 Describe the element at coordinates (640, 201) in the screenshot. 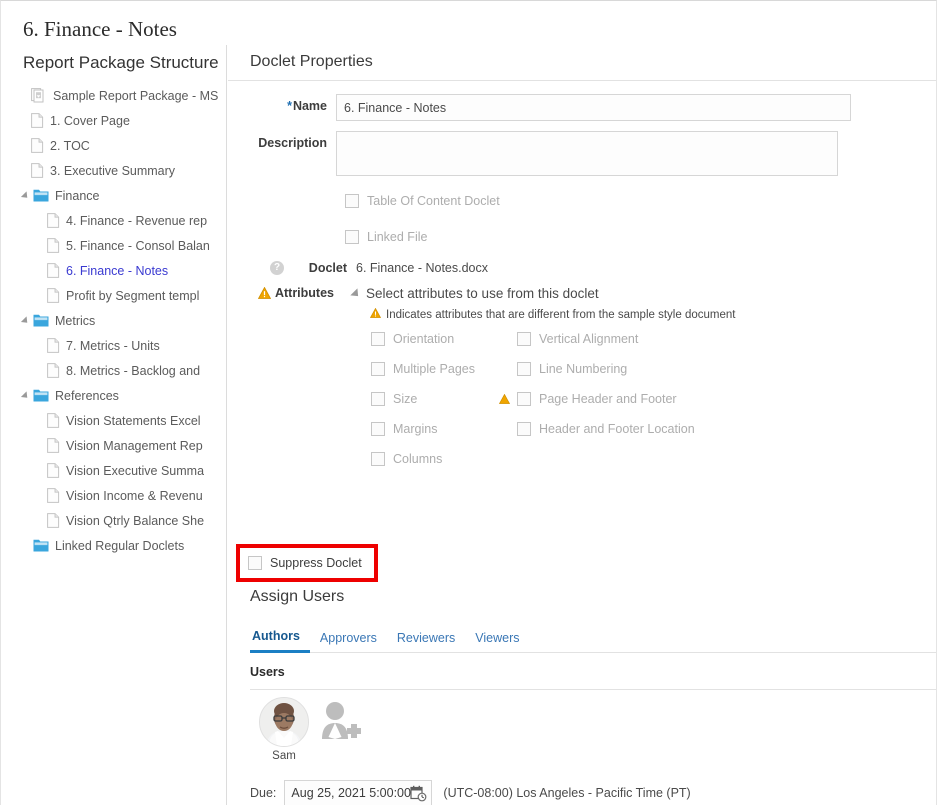

I see `toc-doclet-checkbox-row: Table Of Content Doclet` at that location.